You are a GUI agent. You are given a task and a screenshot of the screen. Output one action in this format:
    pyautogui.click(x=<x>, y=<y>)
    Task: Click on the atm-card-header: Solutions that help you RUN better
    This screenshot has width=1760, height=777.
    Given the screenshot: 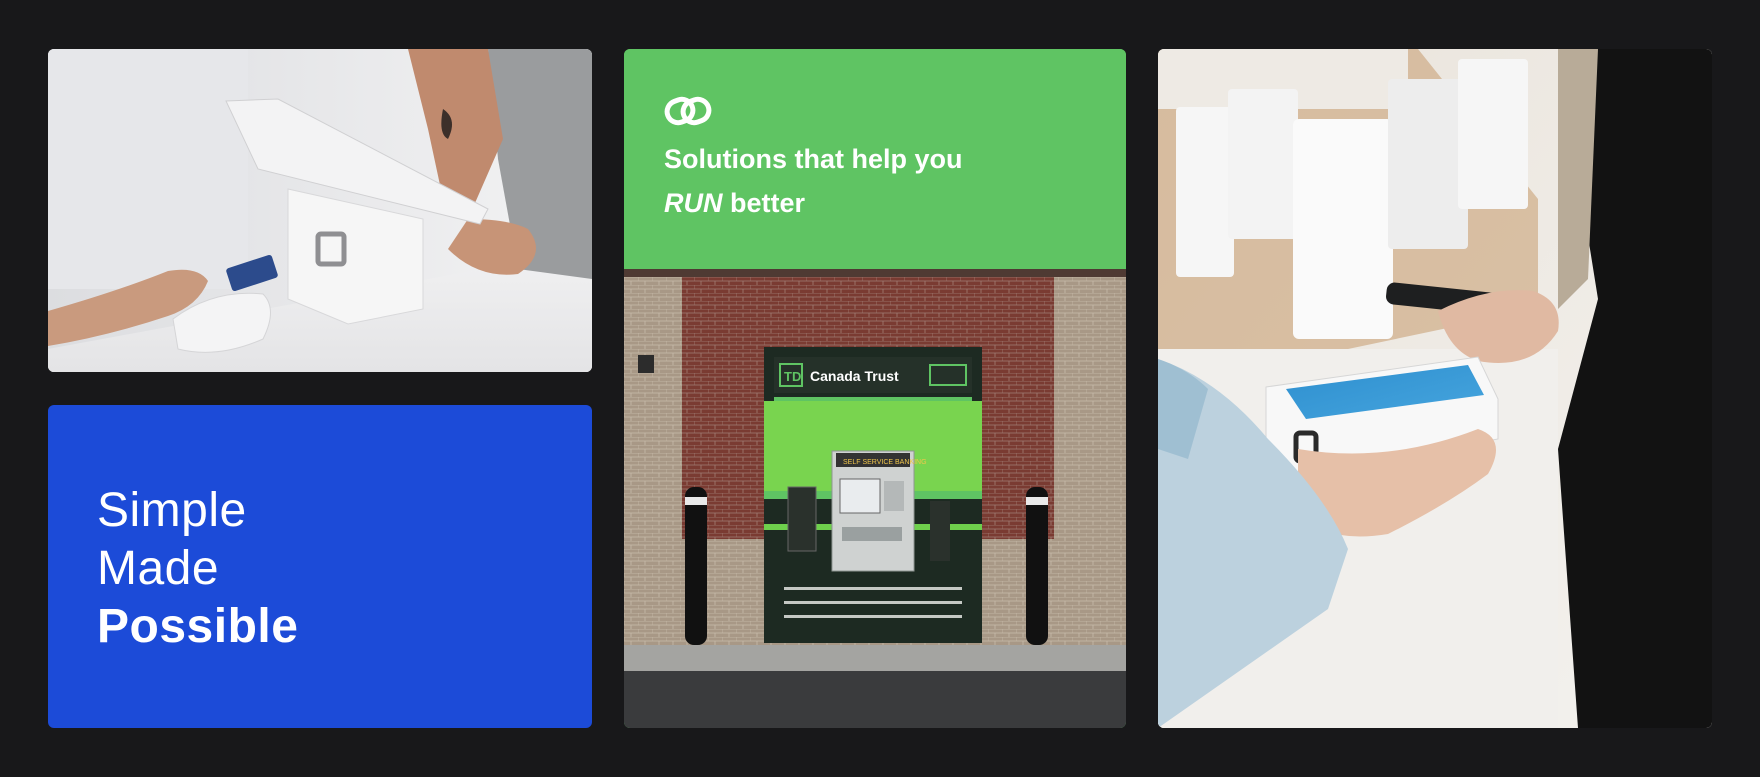 What is the action you would take?
    pyautogui.click(x=875, y=159)
    